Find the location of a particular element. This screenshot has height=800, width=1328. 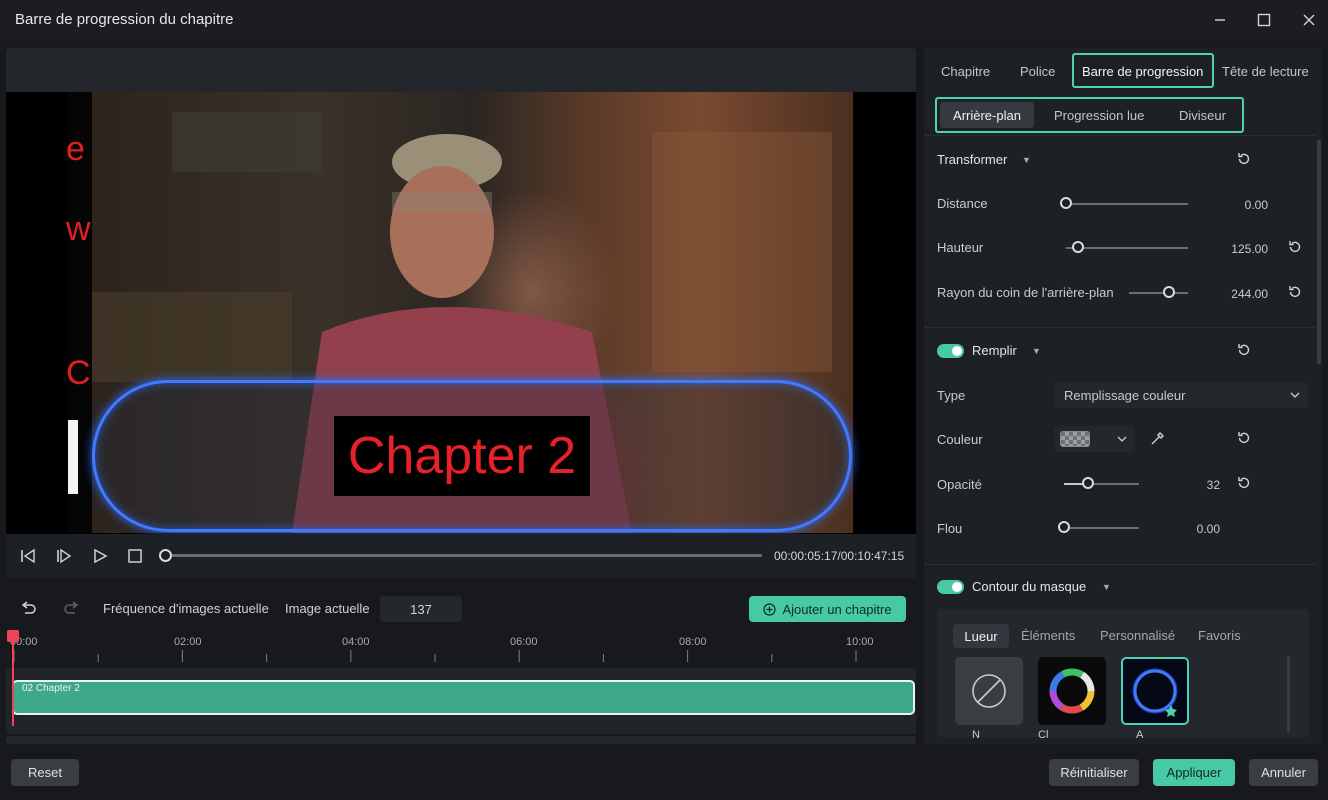

maximize-icon is located at coordinates (1264, 20).